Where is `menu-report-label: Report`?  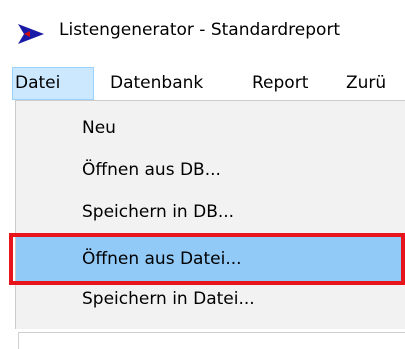 menu-report-label: Report is located at coordinates (280, 83).